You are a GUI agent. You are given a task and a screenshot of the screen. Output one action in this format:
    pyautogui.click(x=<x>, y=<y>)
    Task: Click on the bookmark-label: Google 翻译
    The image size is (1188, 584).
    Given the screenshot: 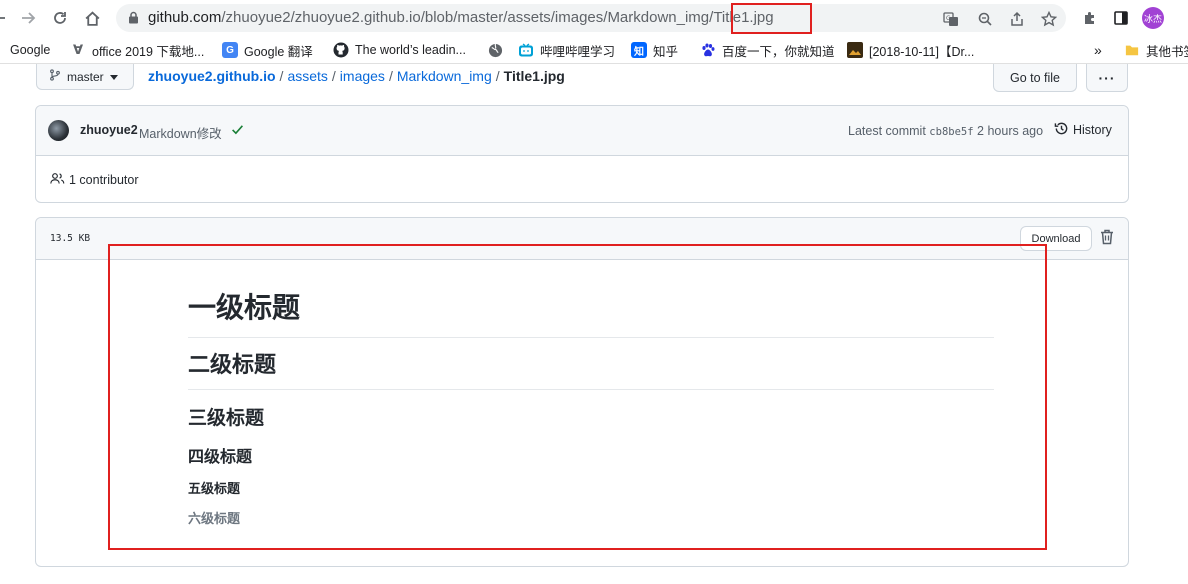 What is the action you would take?
    pyautogui.click(x=278, y=51)
    